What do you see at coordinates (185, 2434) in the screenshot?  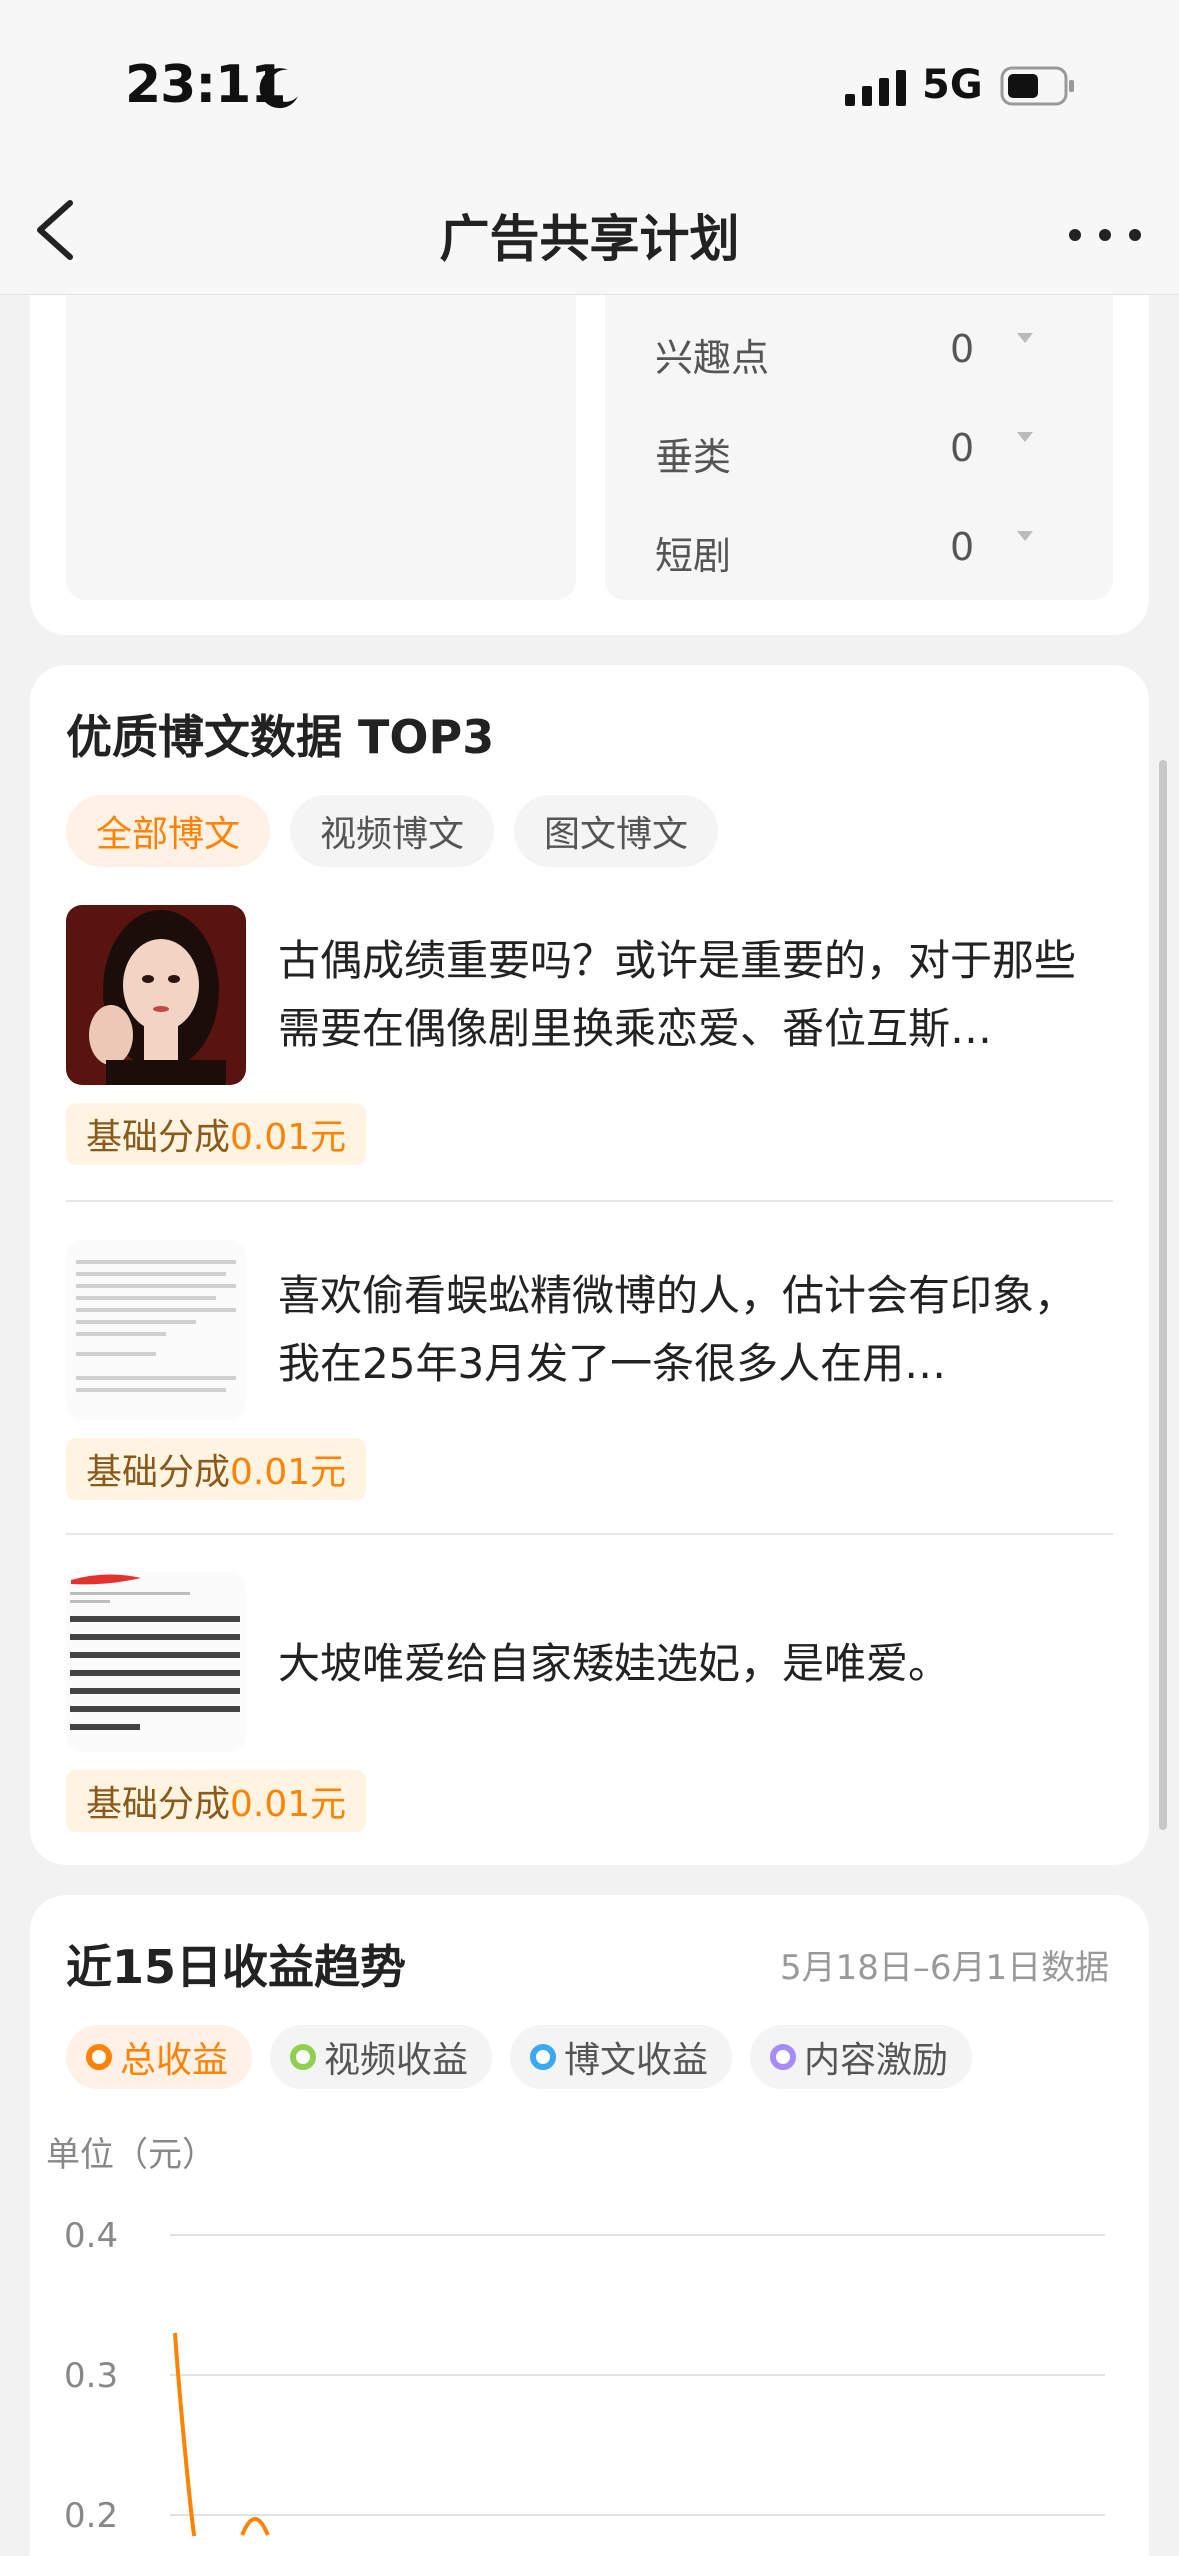 I see `series-line-total-revenue` at bounding box center [185, 2434].